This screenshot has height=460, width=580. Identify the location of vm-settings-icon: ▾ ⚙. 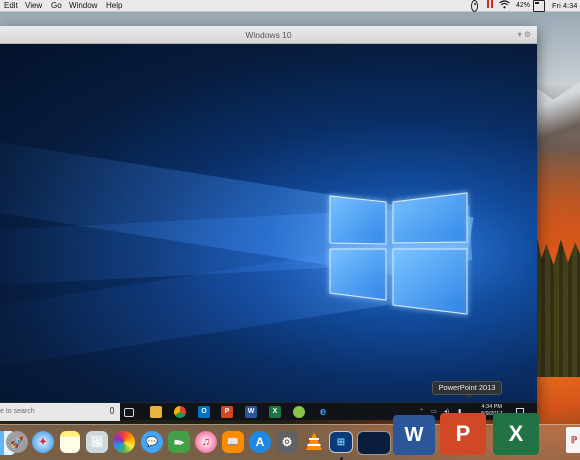
(524, 35).